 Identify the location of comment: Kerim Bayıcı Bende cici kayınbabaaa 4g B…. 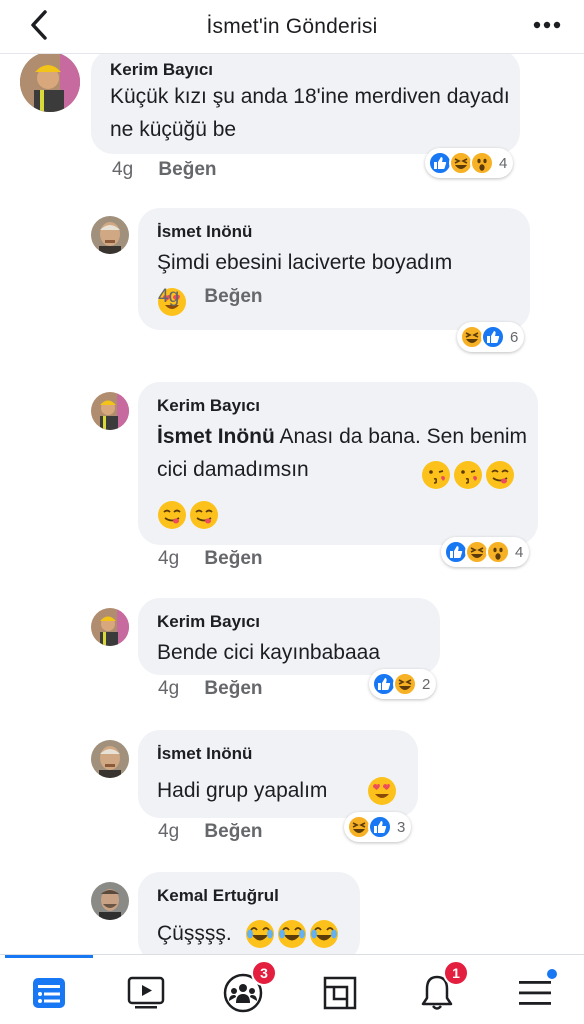
(292, 653).